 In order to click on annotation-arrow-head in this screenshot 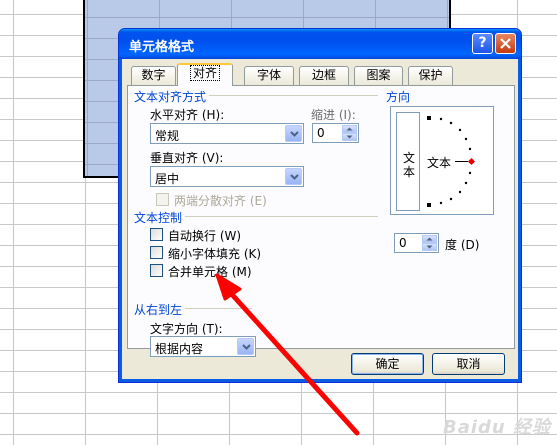, I will do `click(228, 287)`.